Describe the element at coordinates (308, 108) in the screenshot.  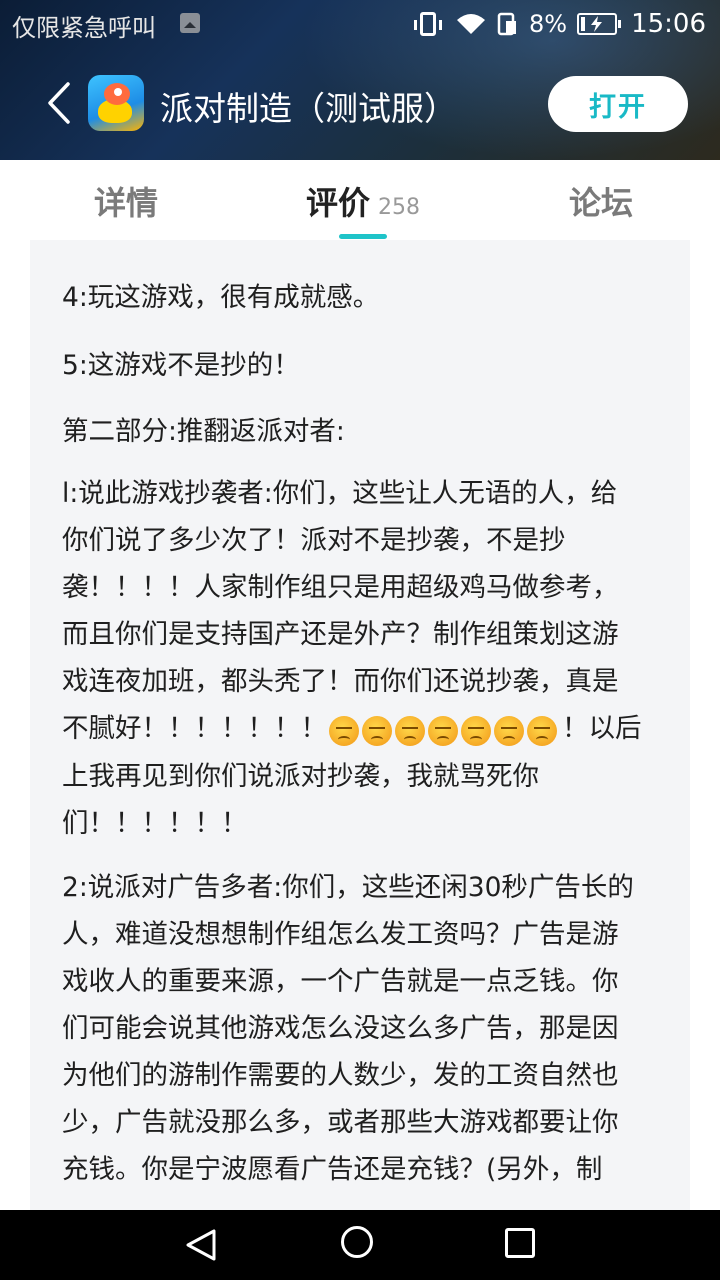
I see `app-title: 派对制造（测试服）` at that location.